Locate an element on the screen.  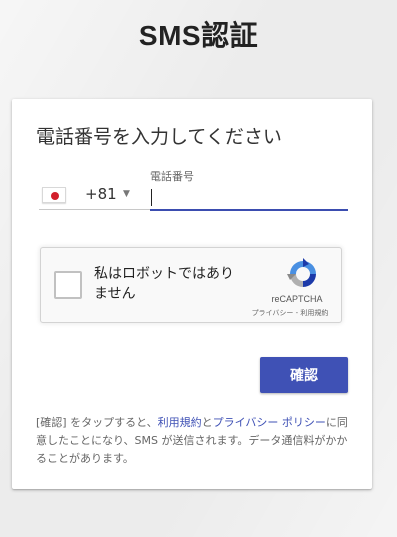
terms-link: 利用規約 is located at coordinates (180, 422).